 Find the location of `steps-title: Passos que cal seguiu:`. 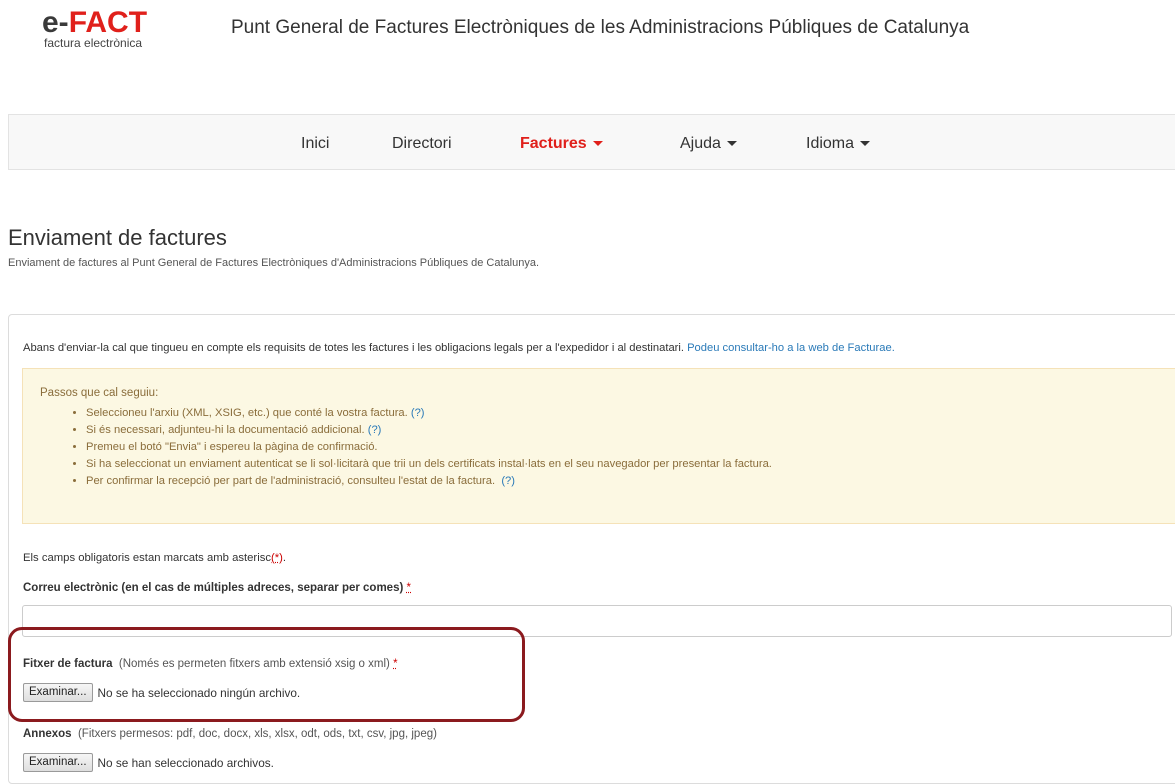

steps-title: Passos que cal seguiu: is located at coordinates (99, 393).